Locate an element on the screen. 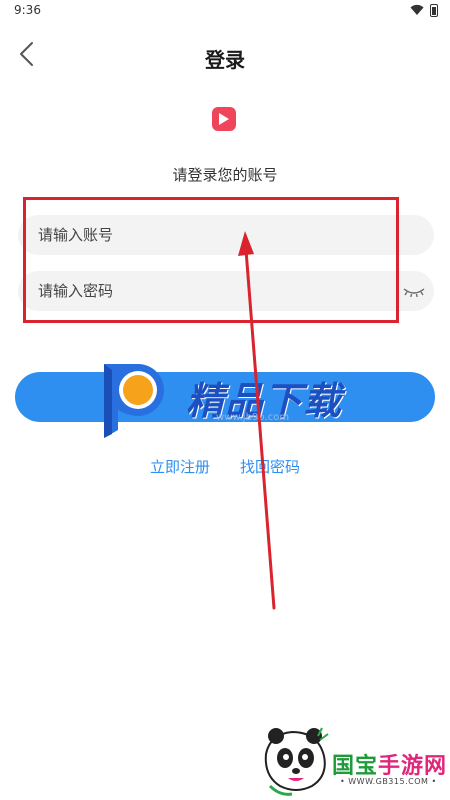 The width and height of the screenshot is (450, 800). status-bar: 9:36 is located at coordinates (225, 11).